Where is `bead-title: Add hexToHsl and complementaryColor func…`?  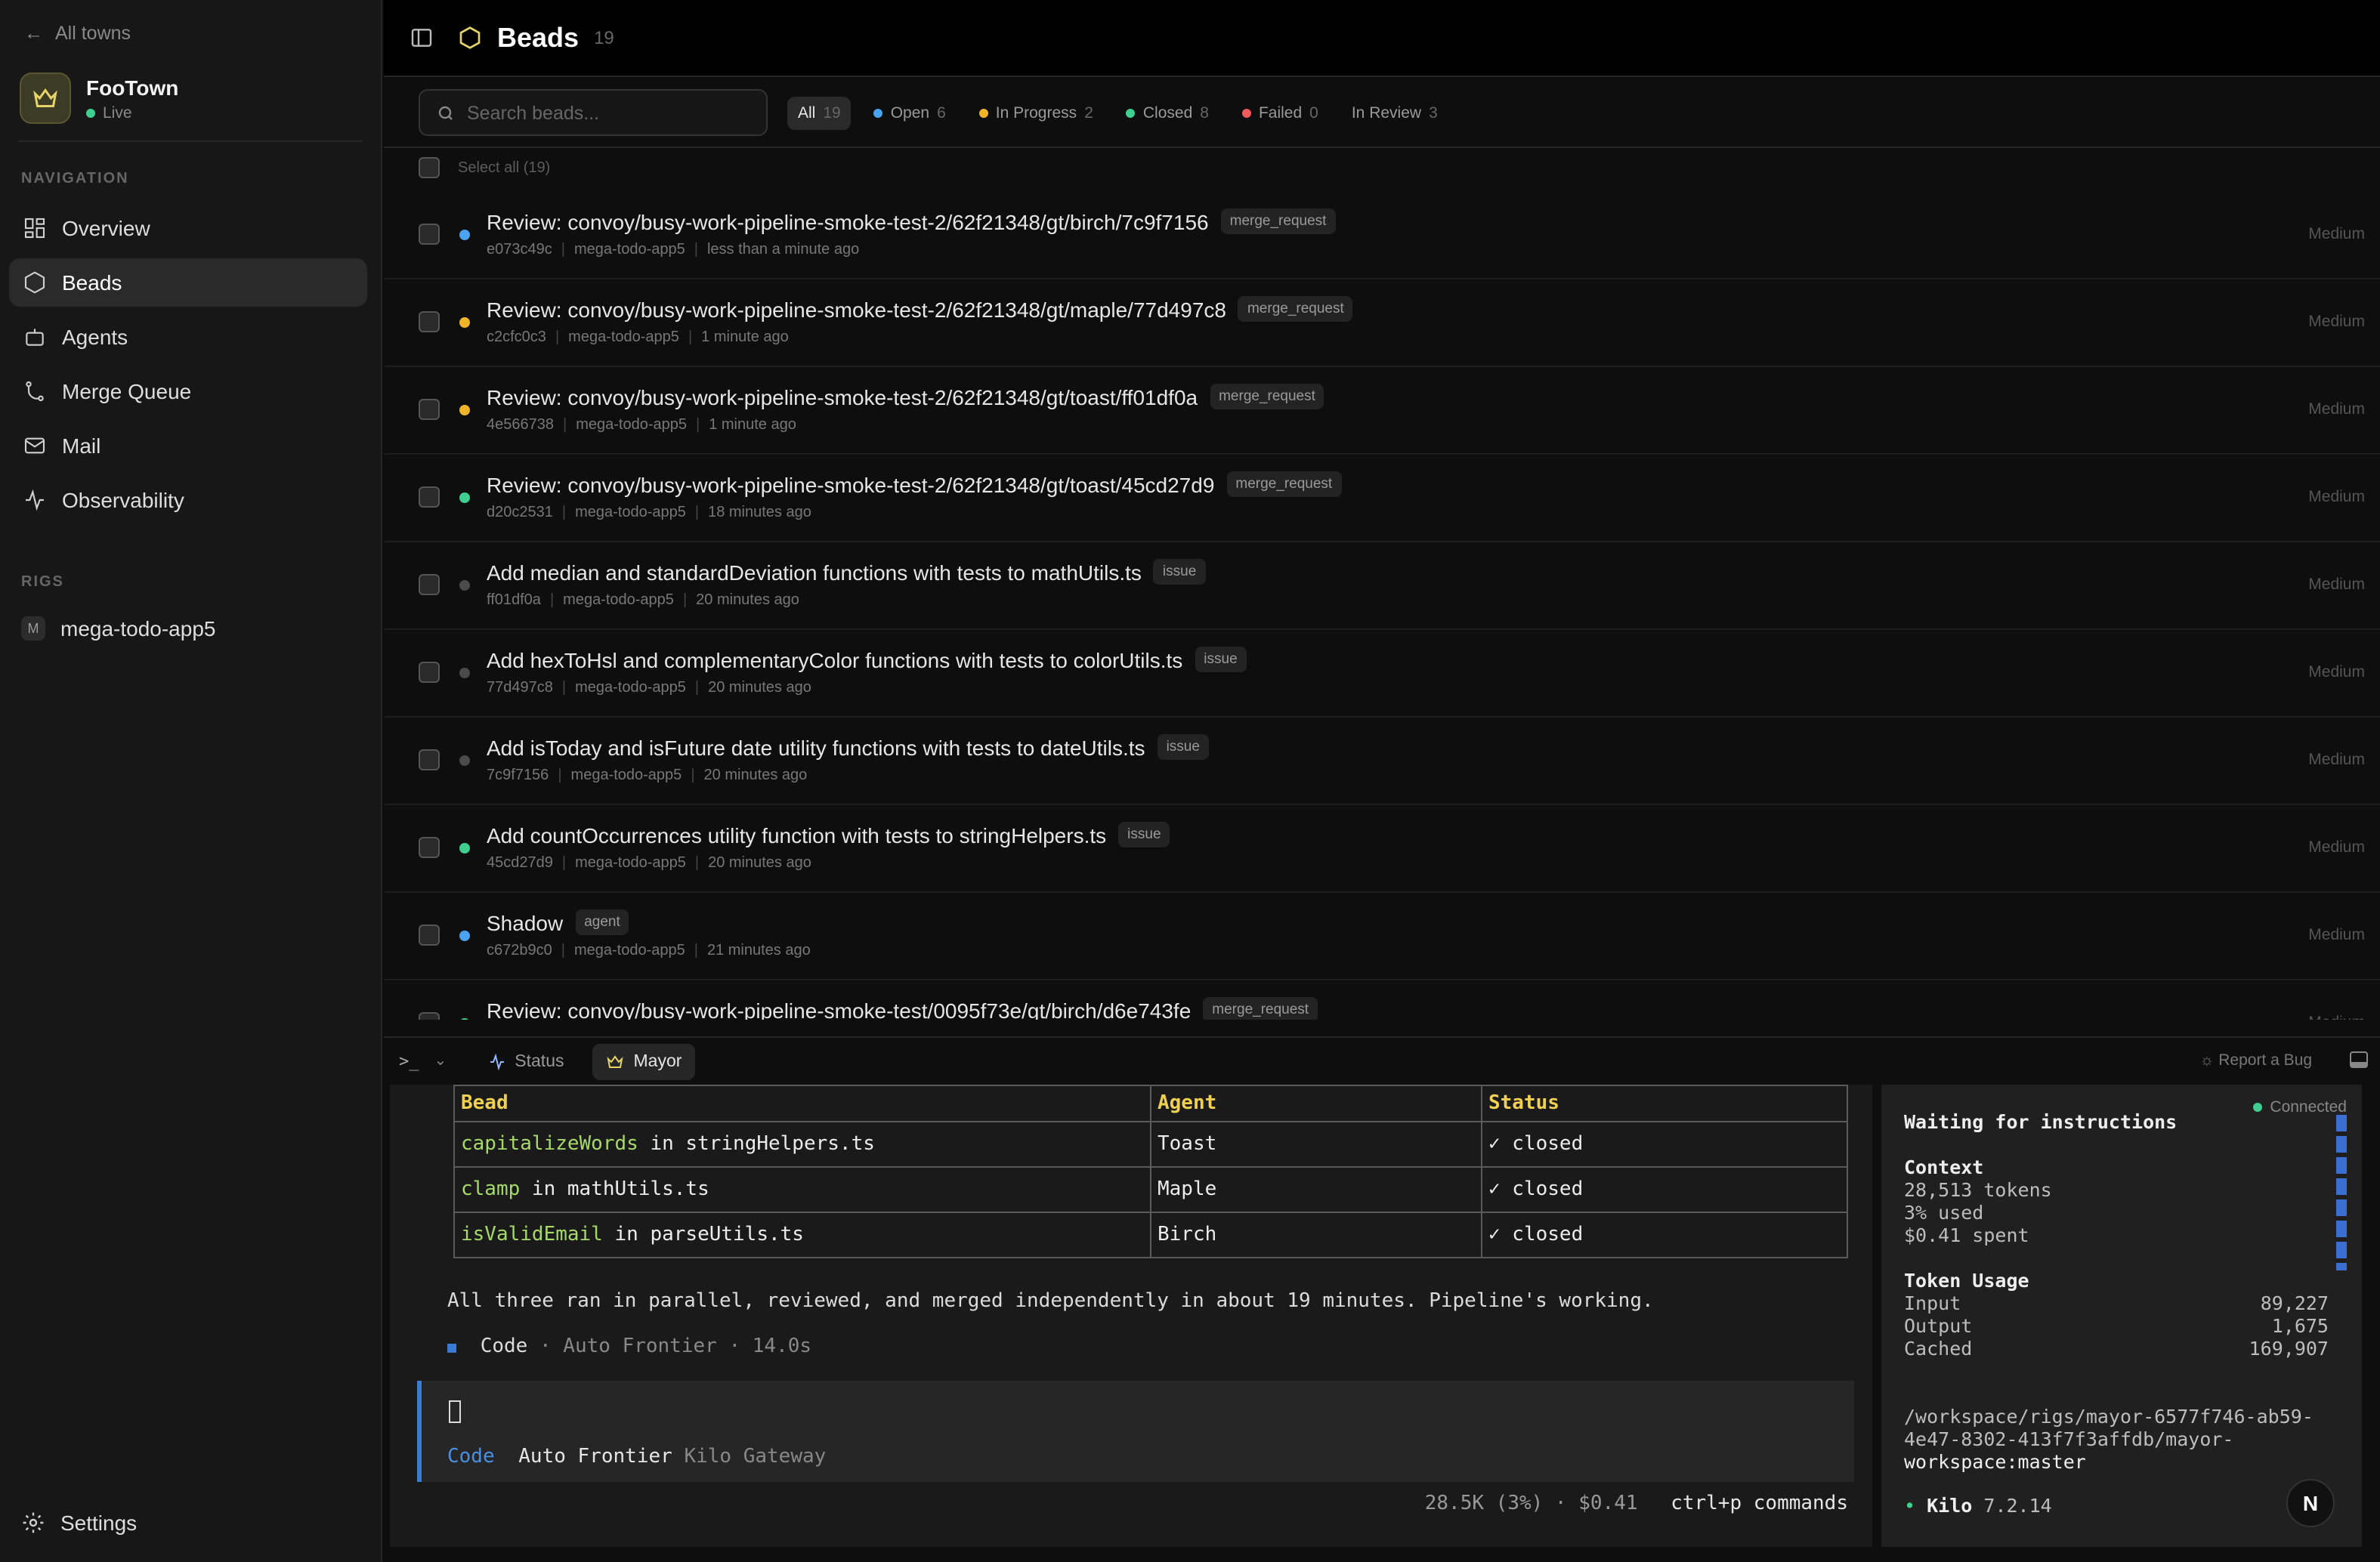 bead-title: Add hexToHsl and complementaryColor func… is located at coordinates (834, 659).